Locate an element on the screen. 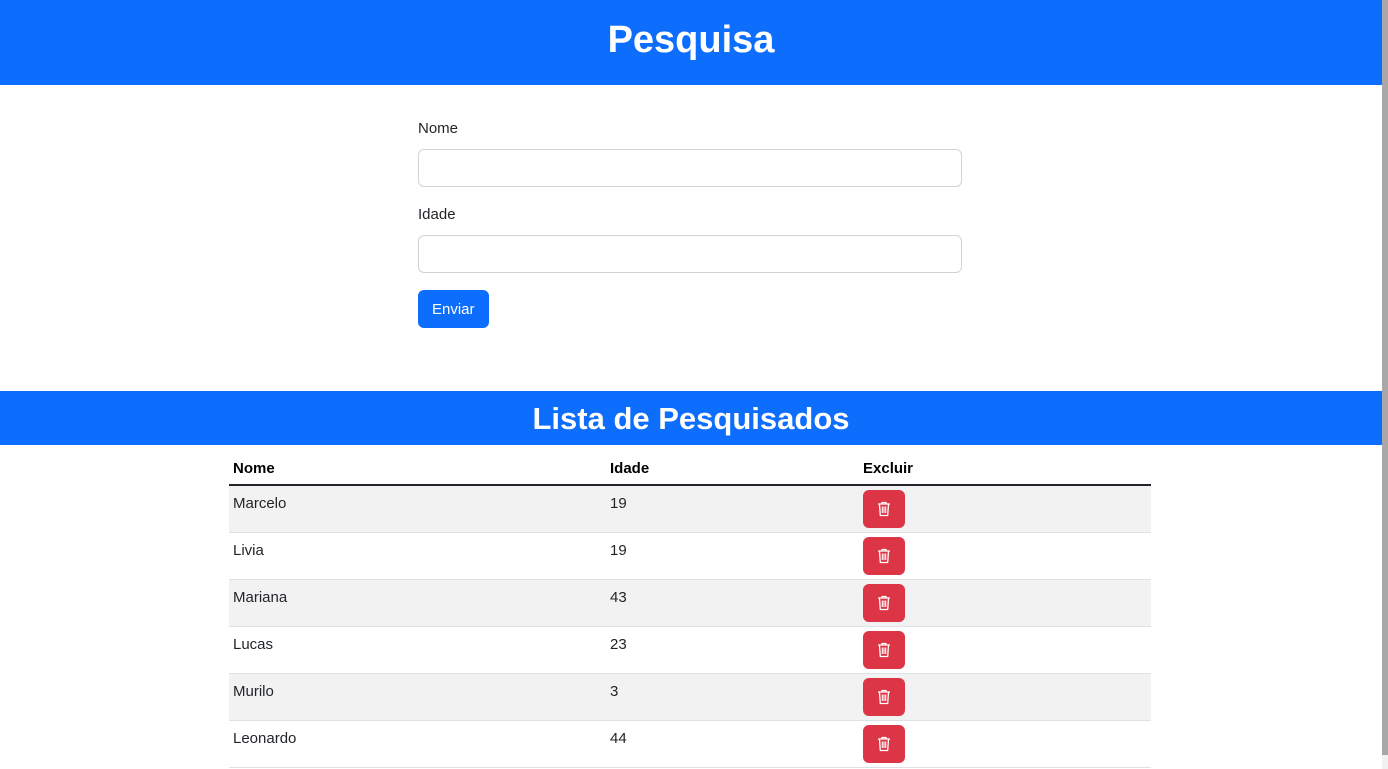 This screenshot has width=1388, height=769. row-name: Marcelo is located at coordinates (260, 503).